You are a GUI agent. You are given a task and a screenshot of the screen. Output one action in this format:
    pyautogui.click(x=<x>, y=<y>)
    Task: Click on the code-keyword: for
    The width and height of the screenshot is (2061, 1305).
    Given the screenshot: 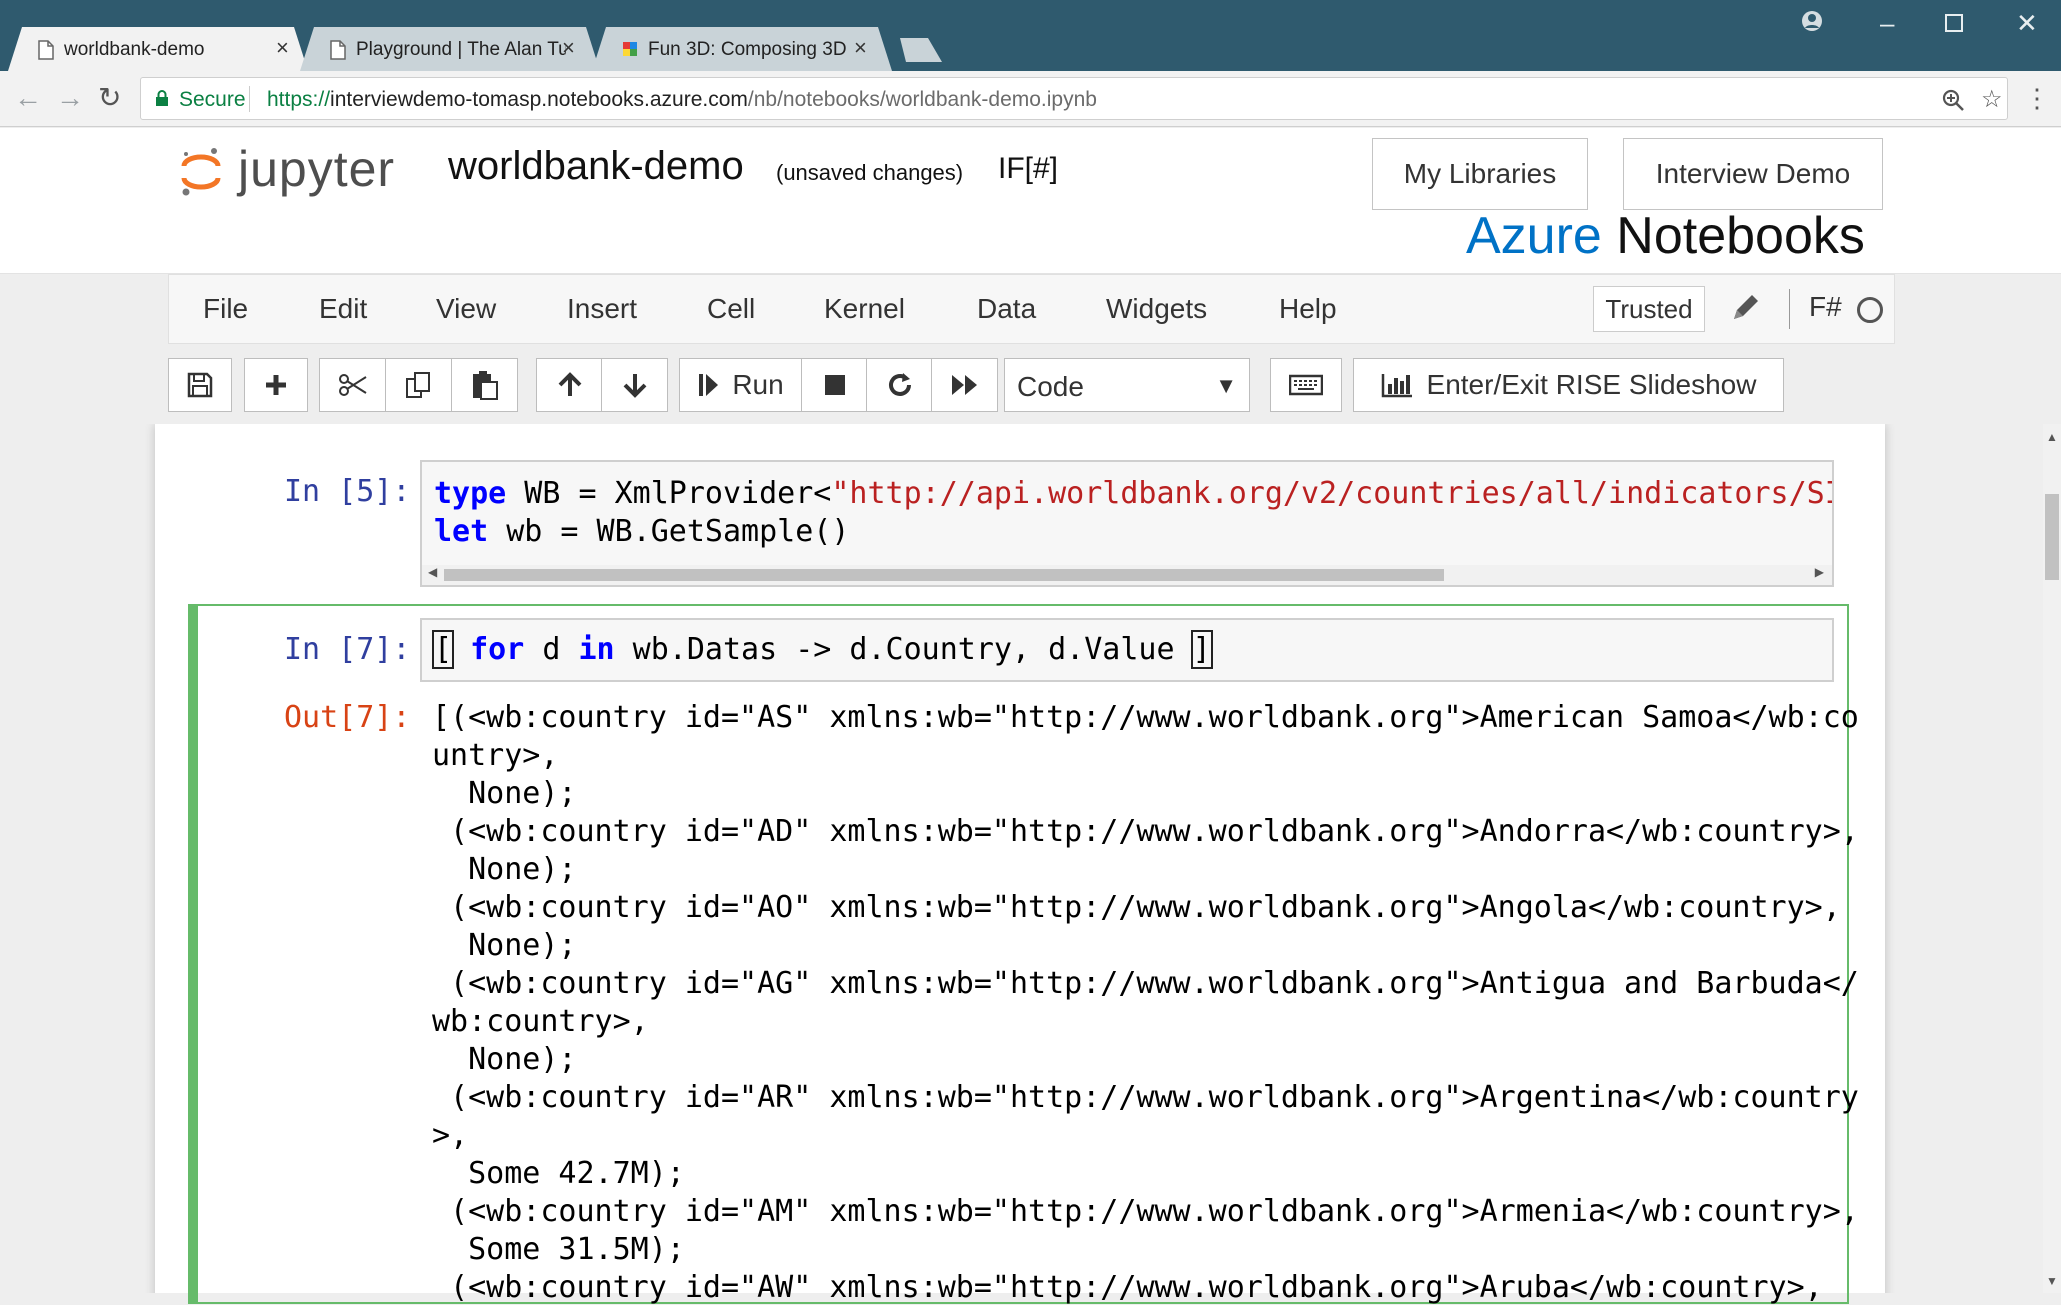 What is the action you would take?
    pyautogui.click(x=497, y=649)
    